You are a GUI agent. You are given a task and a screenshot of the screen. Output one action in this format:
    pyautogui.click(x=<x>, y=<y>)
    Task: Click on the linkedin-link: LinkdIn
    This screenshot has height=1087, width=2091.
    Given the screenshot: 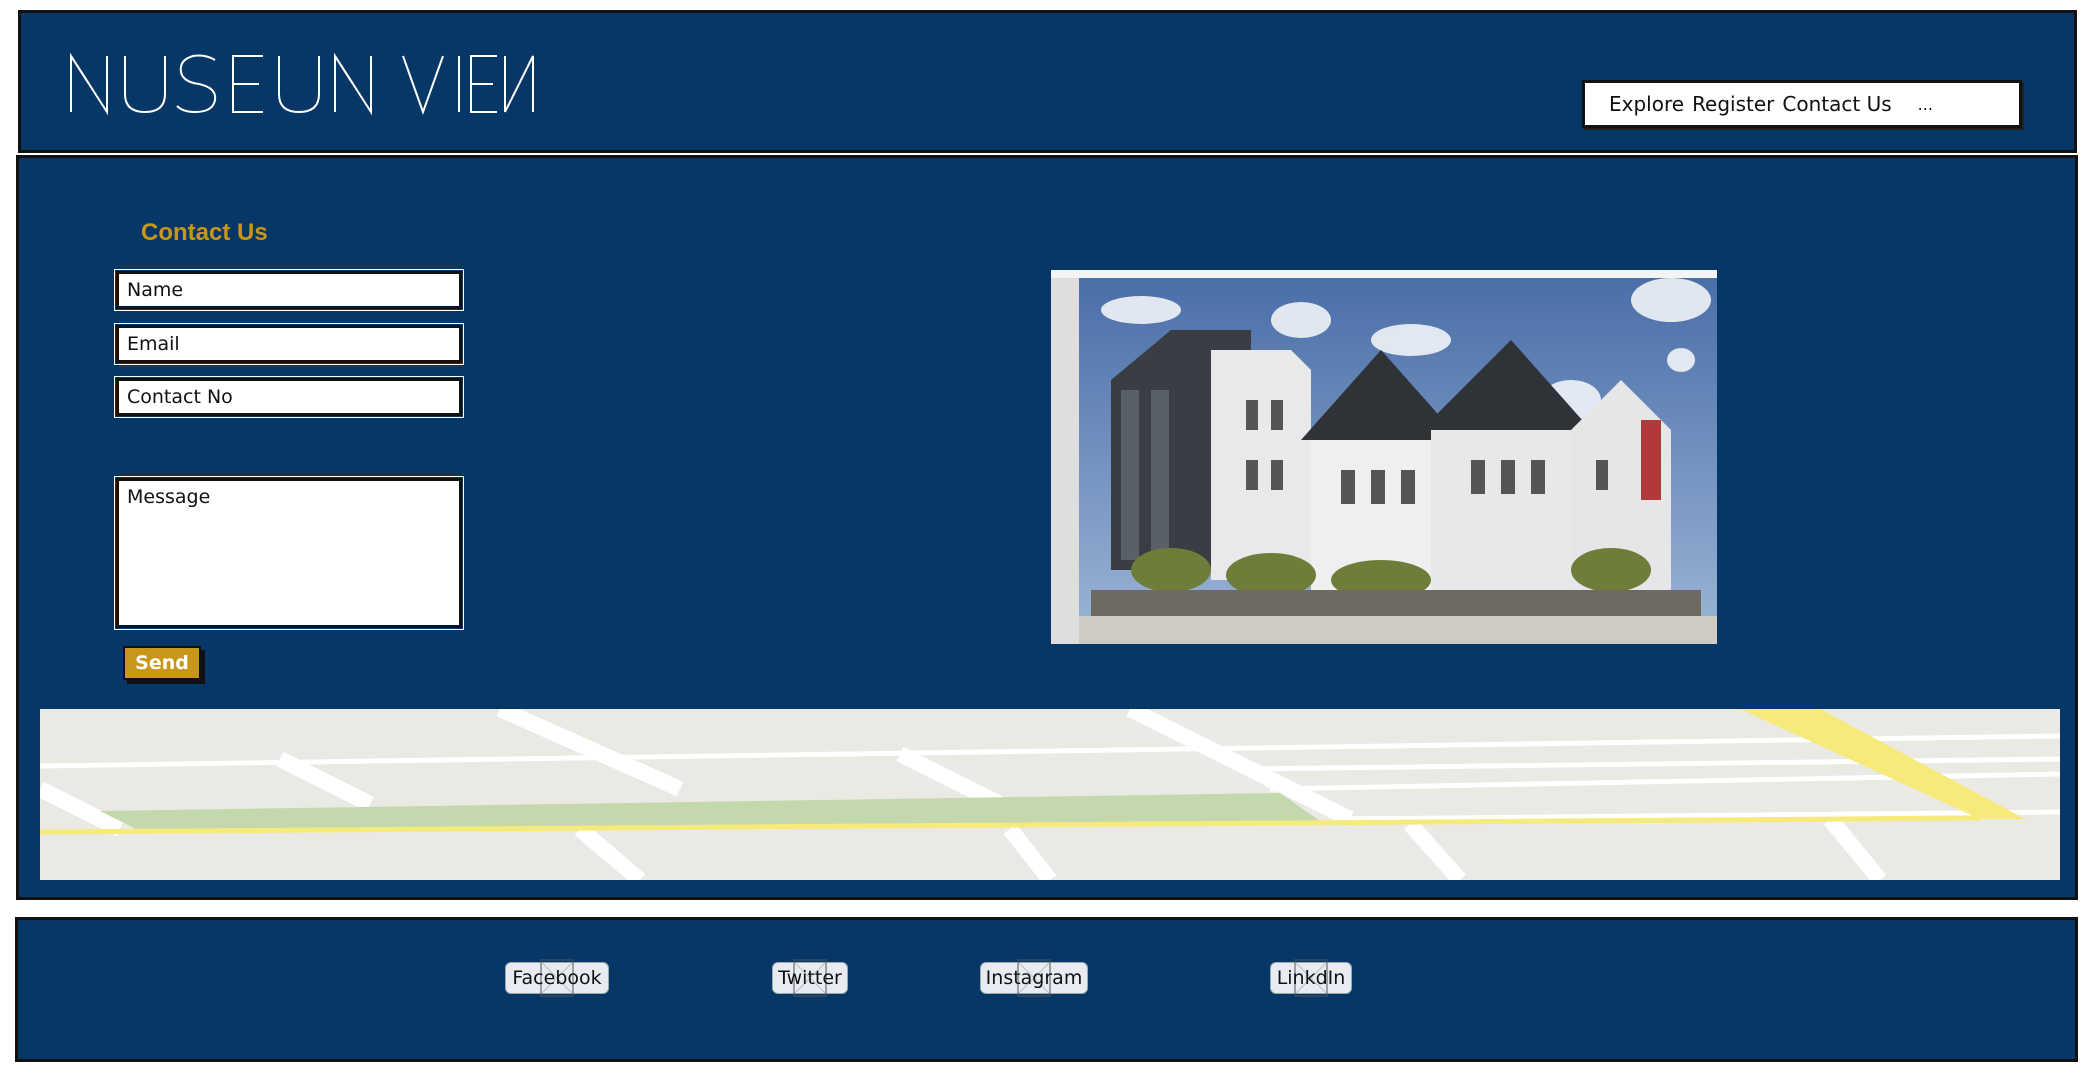 What is the action you would take?
    pyautogui.click(x=1311, y=978)
    